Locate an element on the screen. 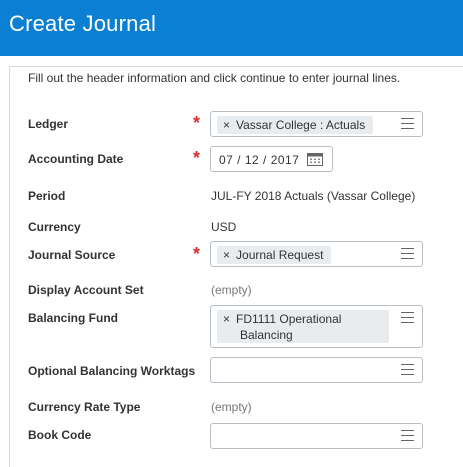 This screenshot has width=463, height=467. journal-source-field: × Journal Request is located at coordinates (316, 254).